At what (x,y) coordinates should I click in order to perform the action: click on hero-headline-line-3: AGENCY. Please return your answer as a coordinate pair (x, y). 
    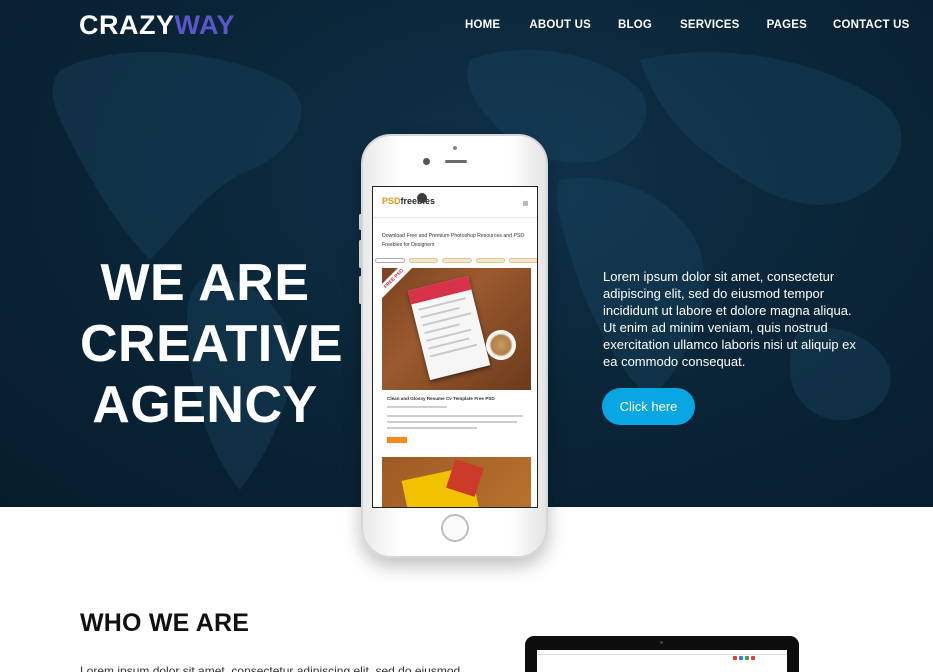
    Looking at the image, I should click on (205, 405).